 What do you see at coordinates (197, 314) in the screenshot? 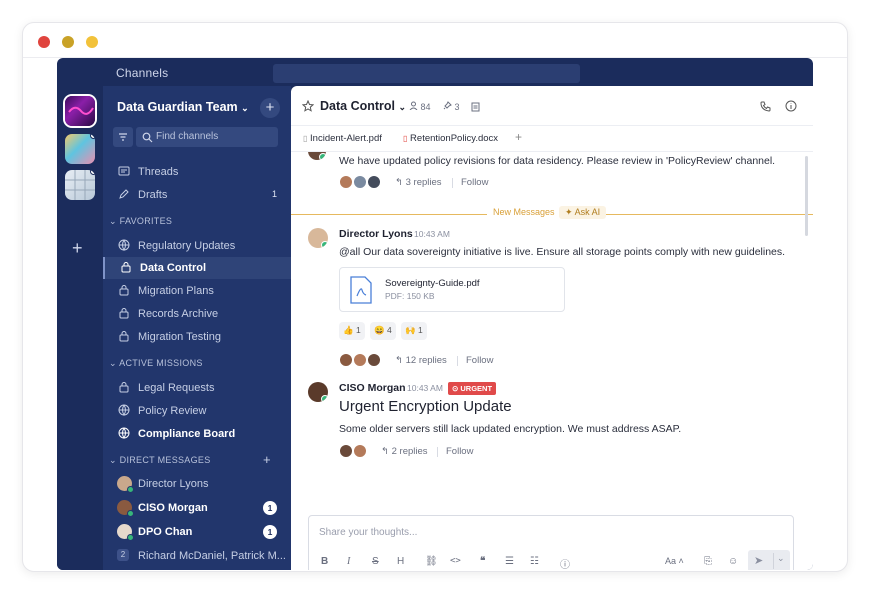
I see `sidebar-item-records-archive: Records Archive` at bounding box center [197, 314].